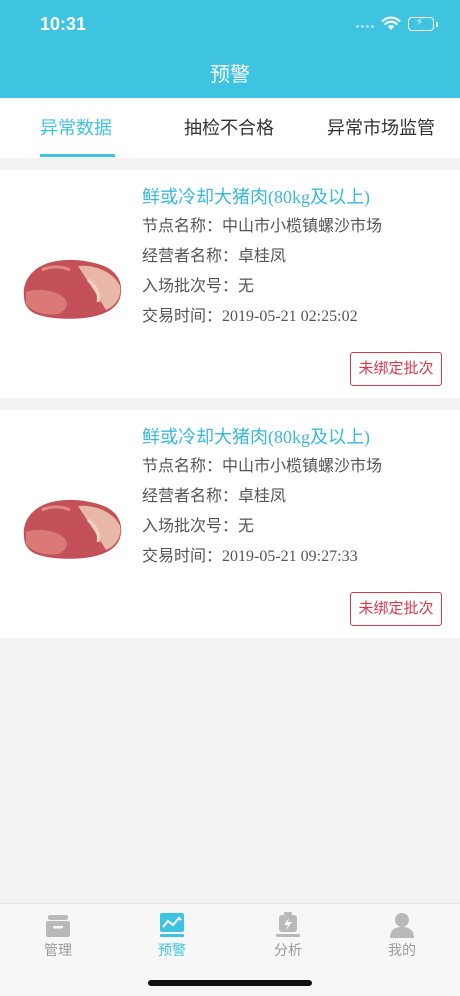 The width and height of the screenshot is (460, 996). I want to click on status-bar: 10:31 ⚡, so click(230, 25).